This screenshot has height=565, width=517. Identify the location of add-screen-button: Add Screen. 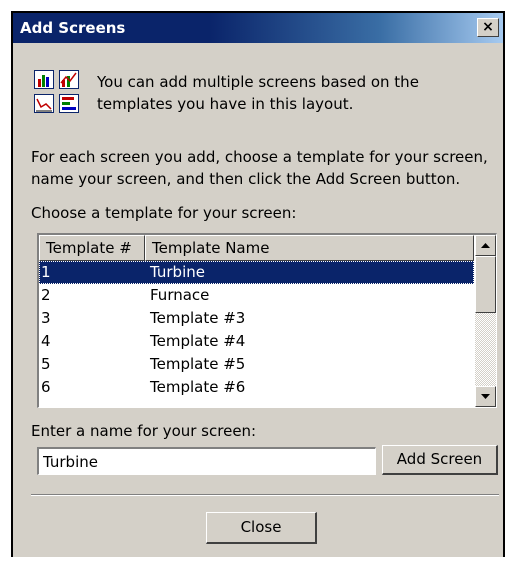
(440, 460).